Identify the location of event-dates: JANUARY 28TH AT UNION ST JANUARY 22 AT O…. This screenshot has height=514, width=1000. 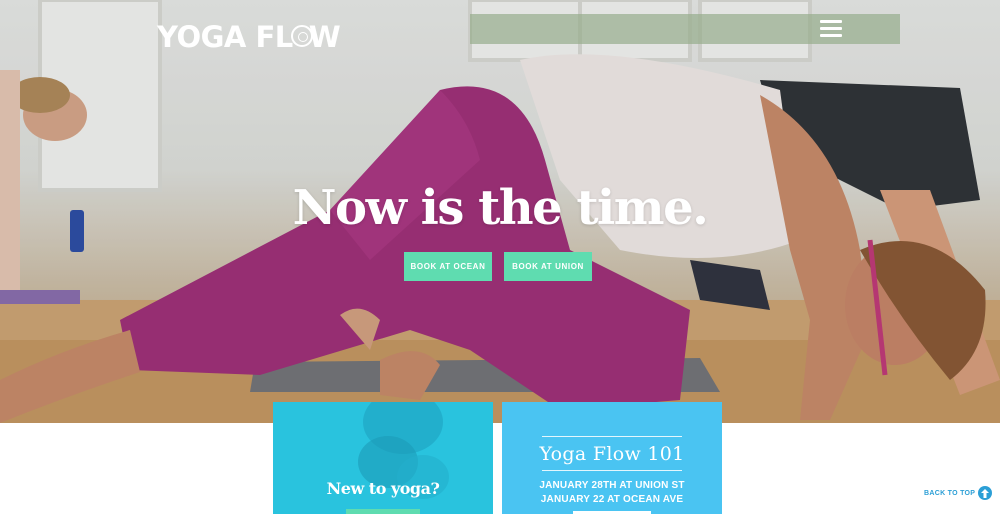
(612, 493).